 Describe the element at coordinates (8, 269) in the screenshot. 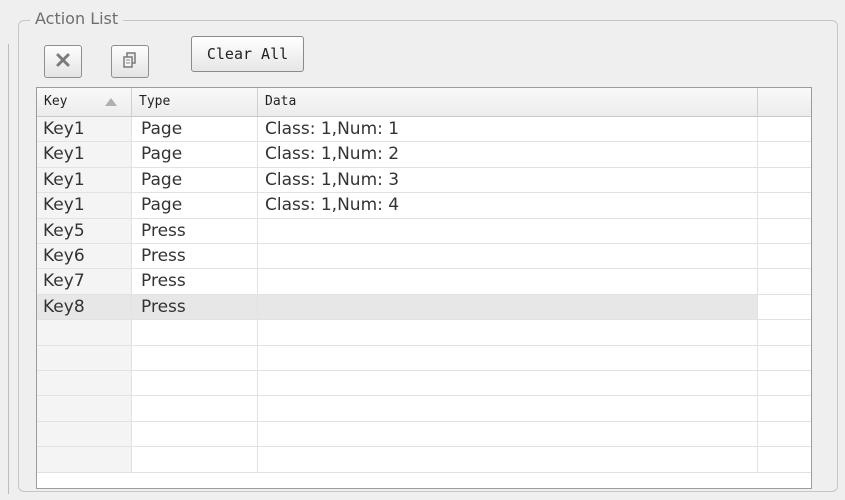

I see `window-left-edge` at that location.